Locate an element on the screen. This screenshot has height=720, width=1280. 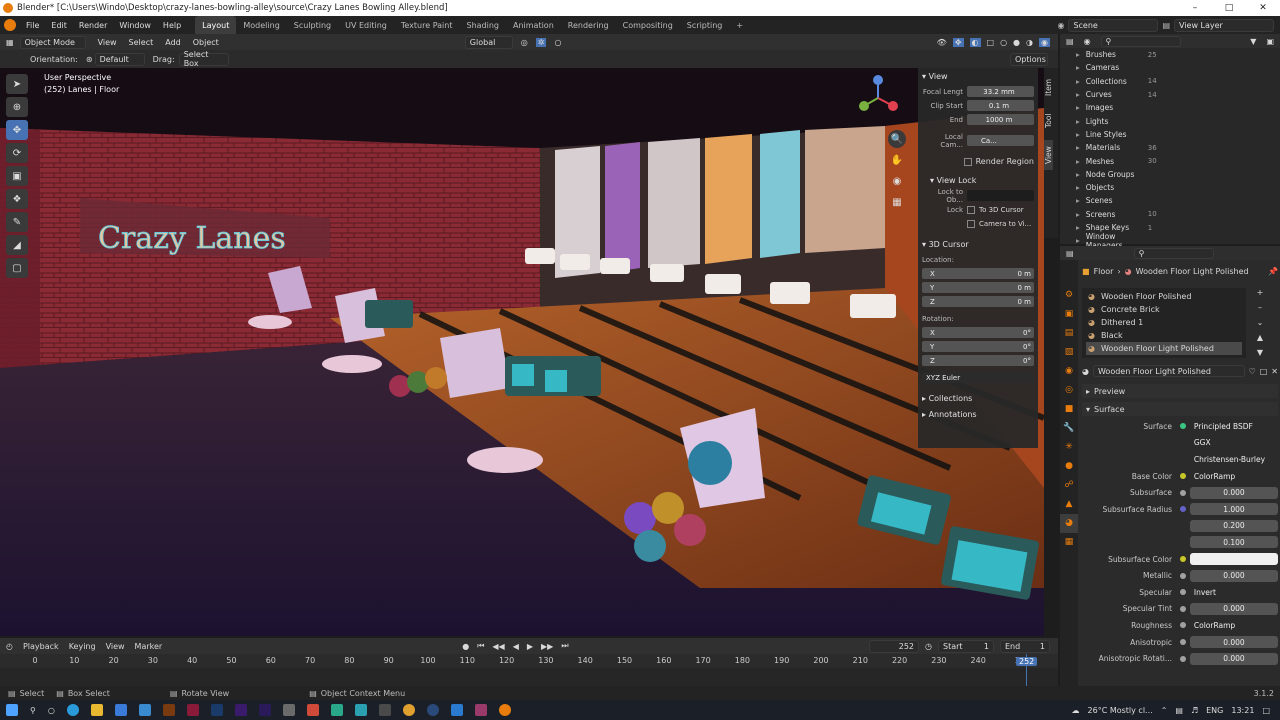
material-tab-icon: ◕ is located at coordinates (1069, 523).